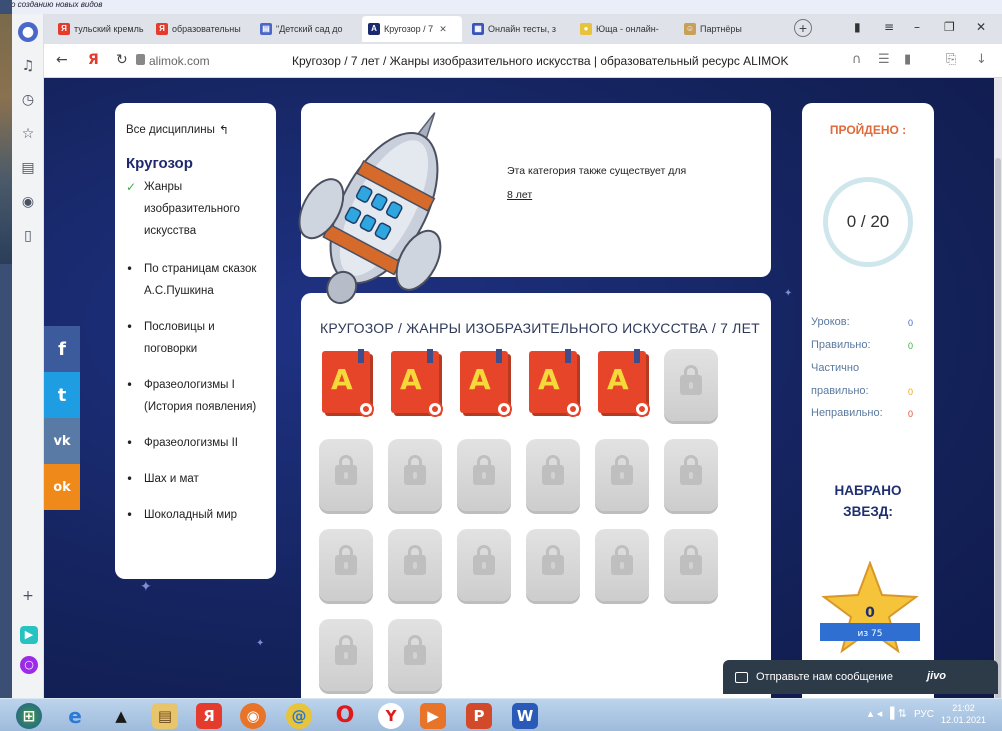  Describe the element at coordinates (907, 59) in the screenshot. I see `bookmark-icon: ▮` at that location.